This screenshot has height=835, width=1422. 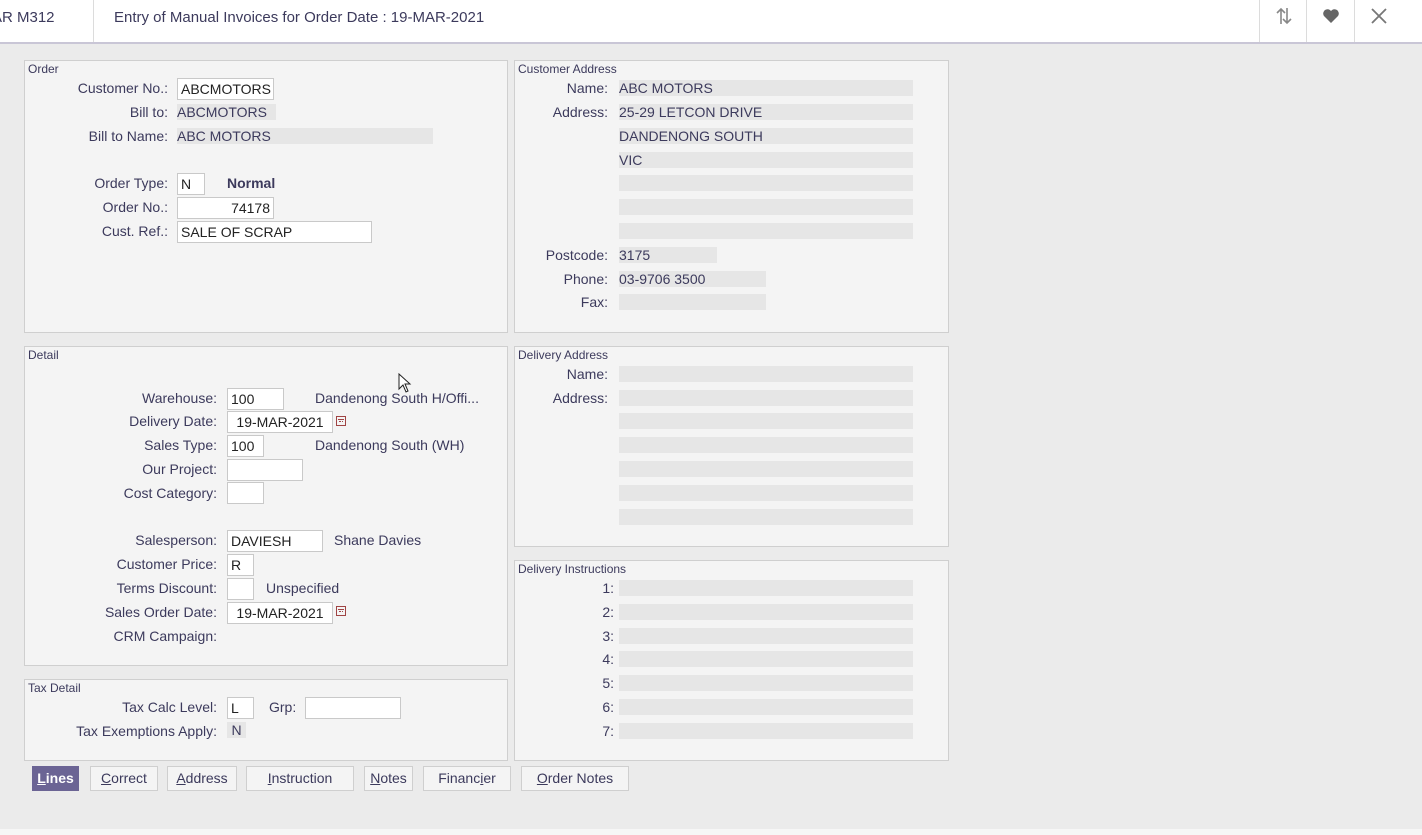 What do you see at coordinates (608, 731) in the screenshot?
I see `instruction-label-7: 7:` at bounding box center [608, 731].